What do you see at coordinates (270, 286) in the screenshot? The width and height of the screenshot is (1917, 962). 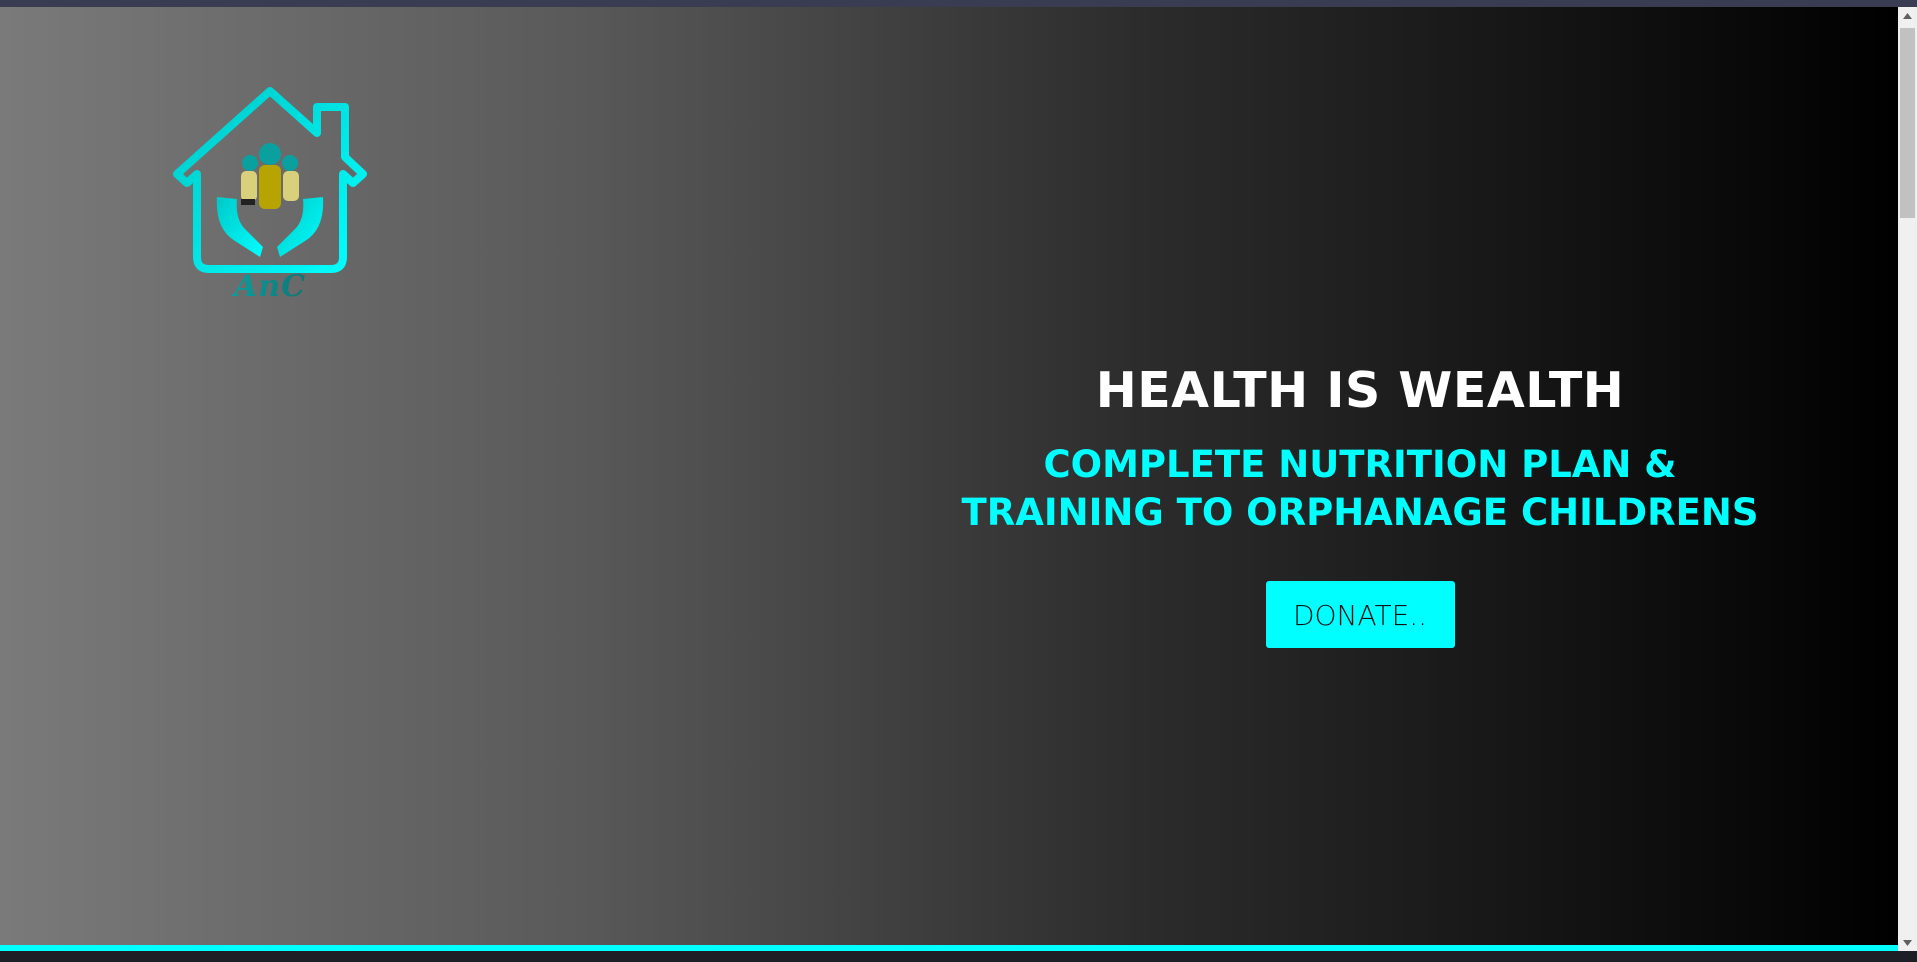 I see `logo-text: AnC` at bounding box center [270, 286].